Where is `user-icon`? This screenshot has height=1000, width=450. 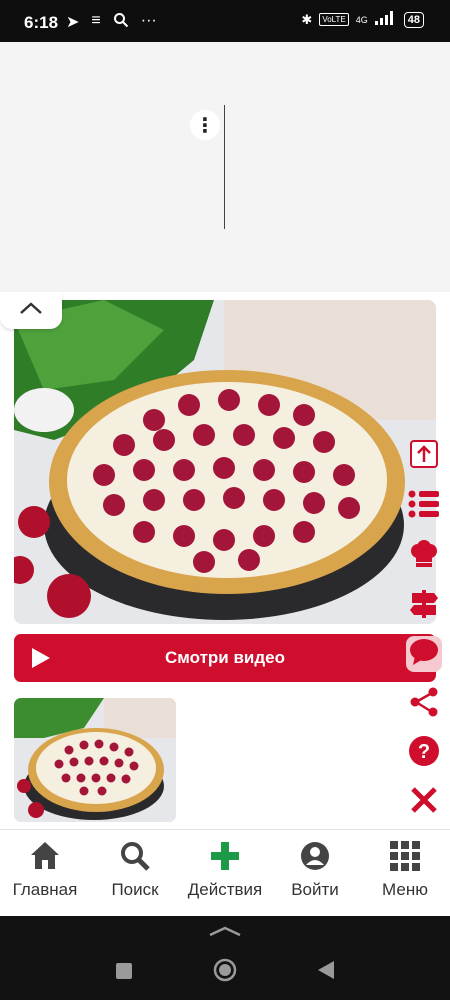
user-icon is located at coordinates (315, 856).